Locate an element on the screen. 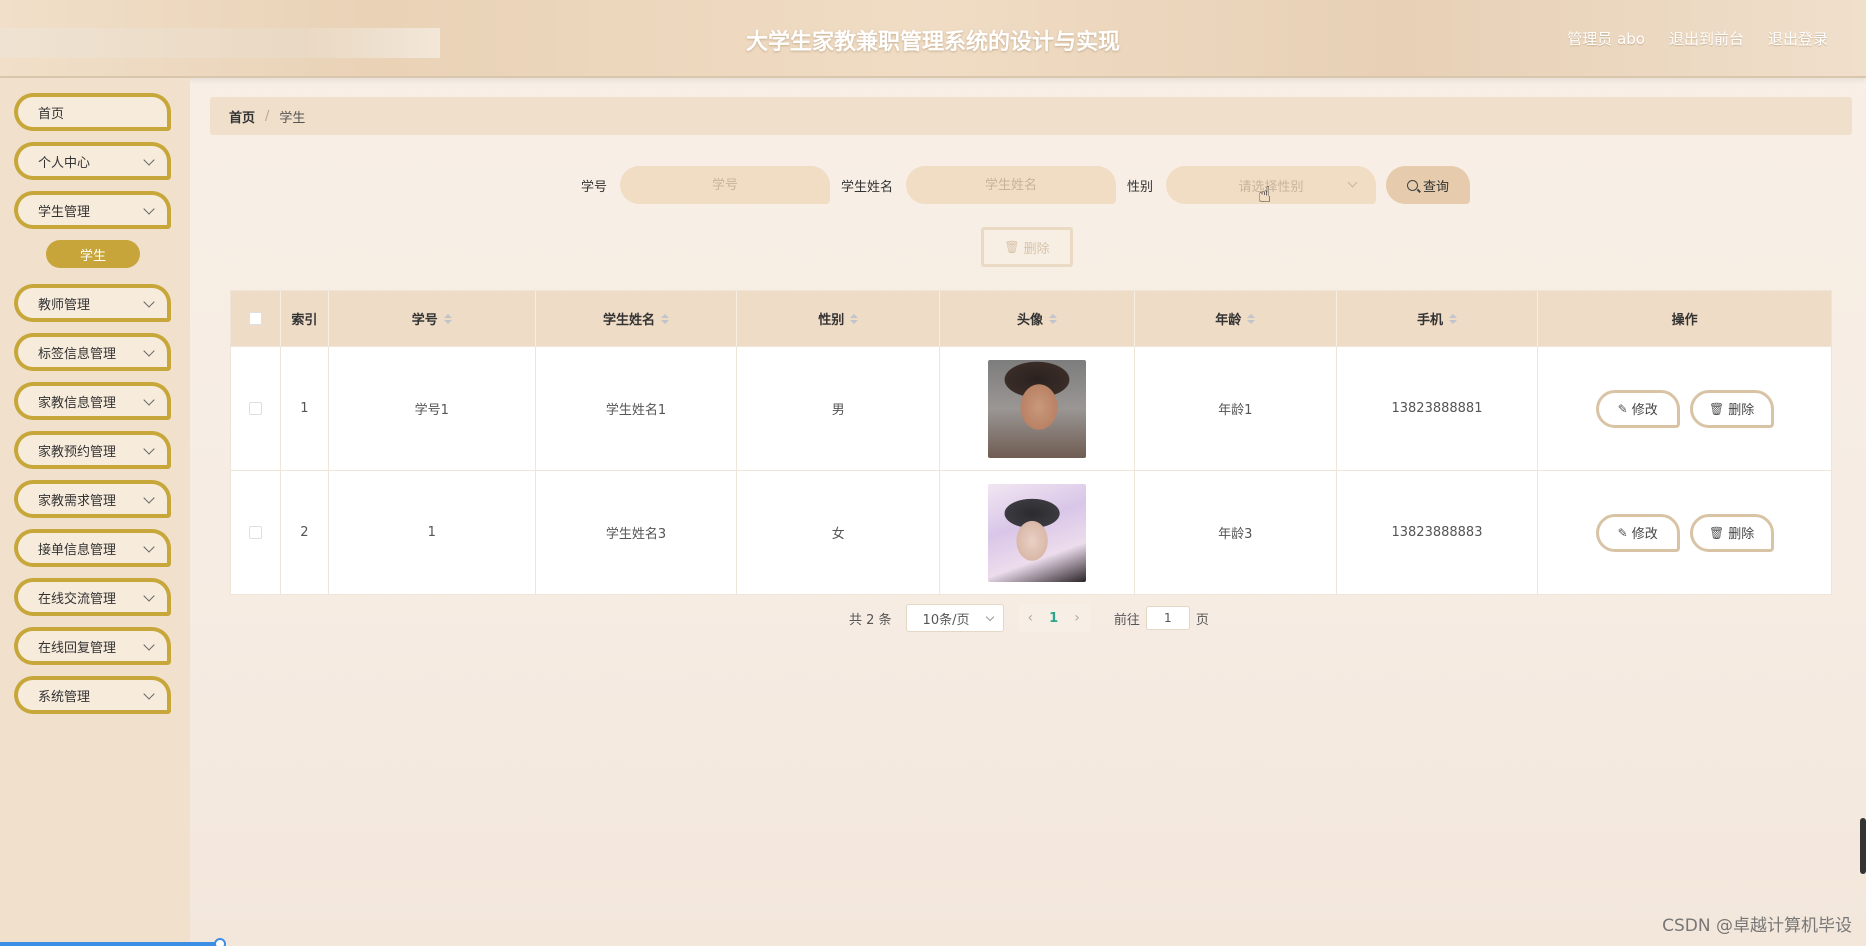 The width and height of the screenshot is (1866, 946). sidebar-item-reply-management: 在线回复管理 is located at coordinates (92, 646).